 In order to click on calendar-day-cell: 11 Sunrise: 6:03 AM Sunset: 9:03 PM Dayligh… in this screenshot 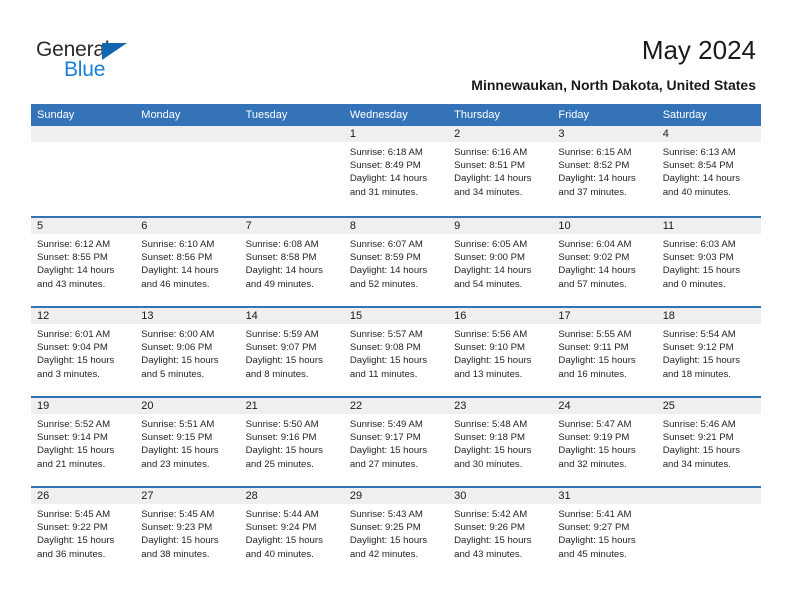, I will do `click(708, 262)`.